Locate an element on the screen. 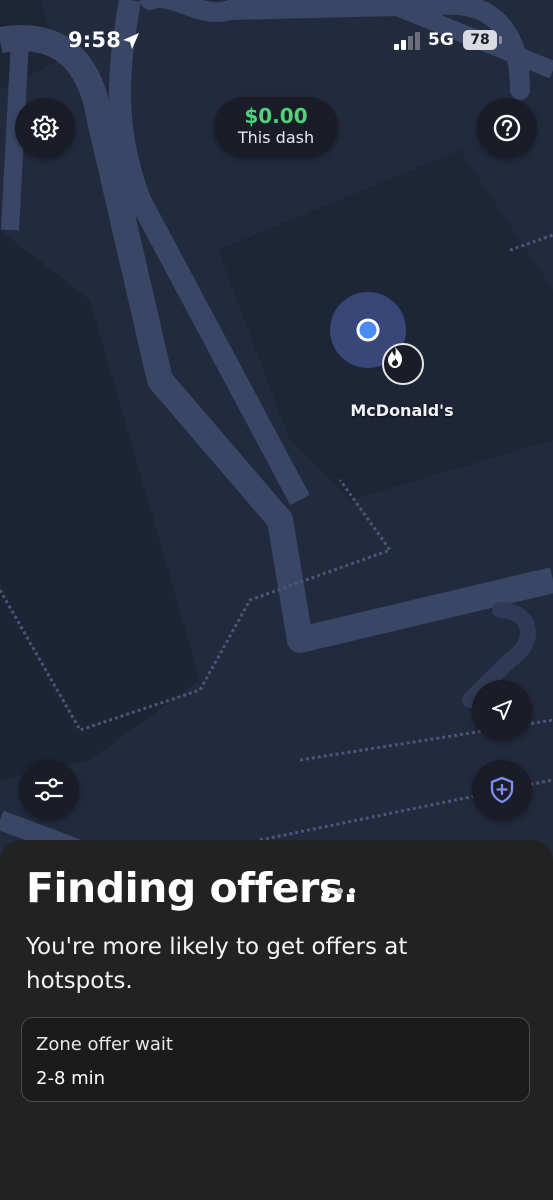 Image resolution: width=553 pixels, height=1200 pixels. loading-dots-icon is located at coordinates (338, 893).